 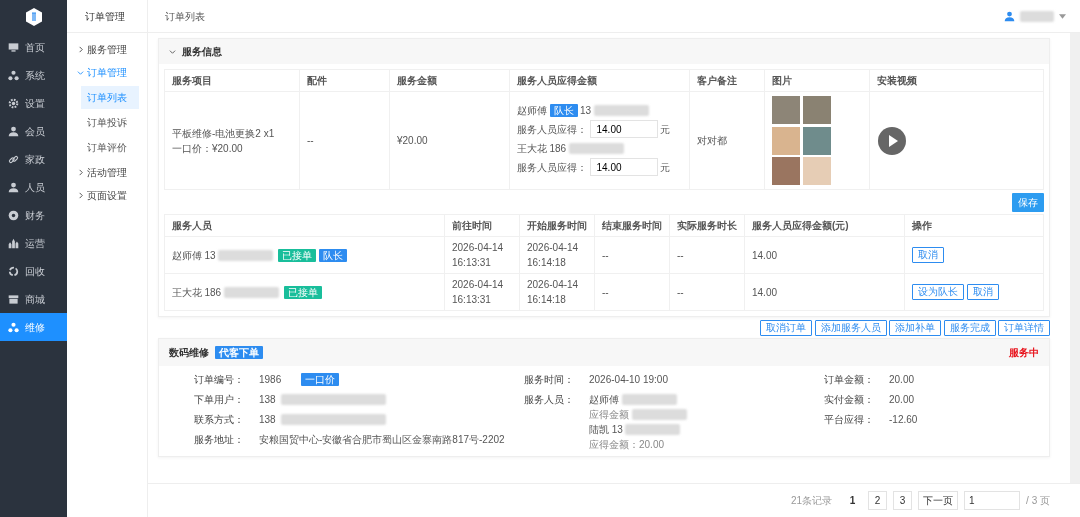 I want to click on field-value: 安粮国贸中心-安徽省合肥市蜀山区金寨南路817号-2202, so click(x=382, y=440).